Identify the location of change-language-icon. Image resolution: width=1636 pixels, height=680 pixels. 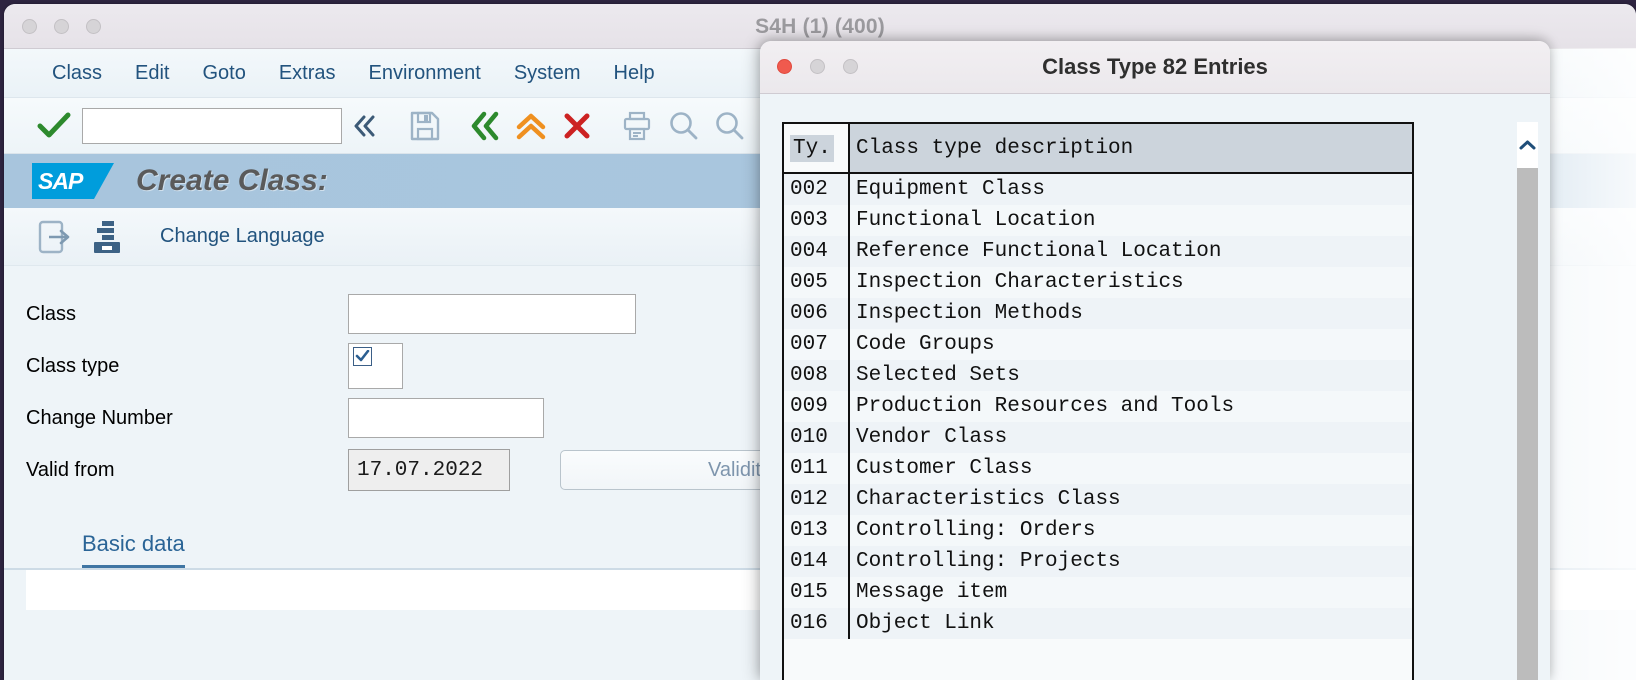
(107, 237).